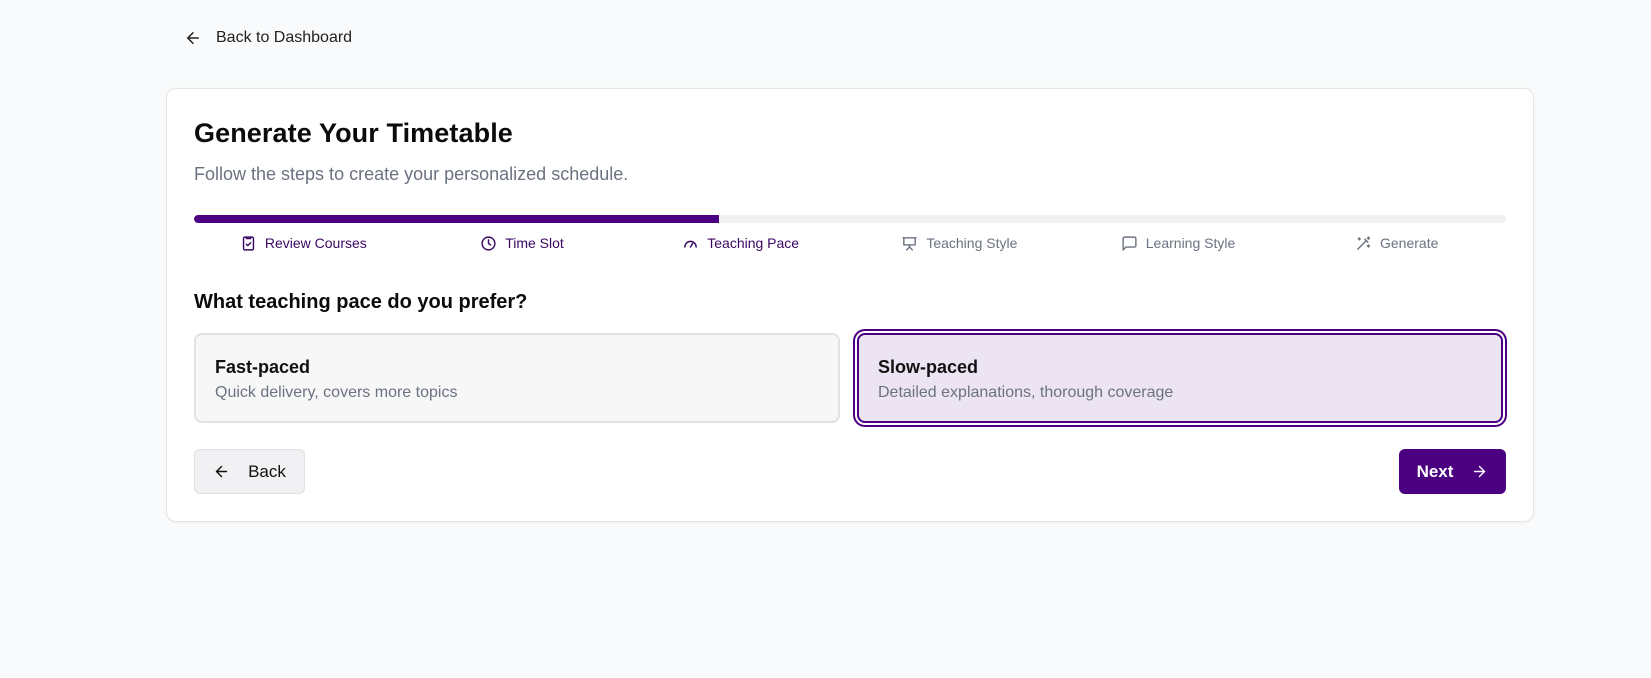 This screenshot has height=678, width=1651. Describe the element at coordinates (315, 243) in the screenshot. I see `step-label: Review Courses` at that location.